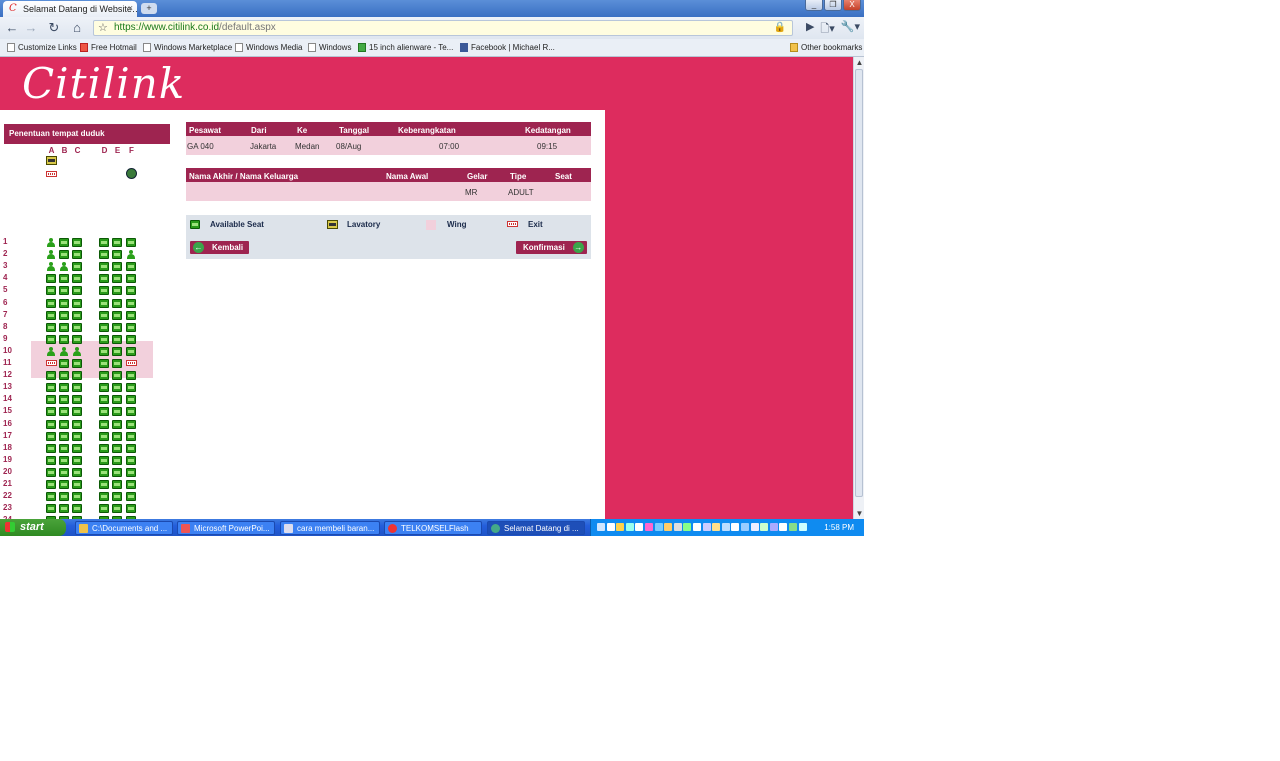 The image size is (1280, 761). What do you see at coordinates (117, 388) in the screenshot?
I see `seat-13E` at bounding box center [117, 388].